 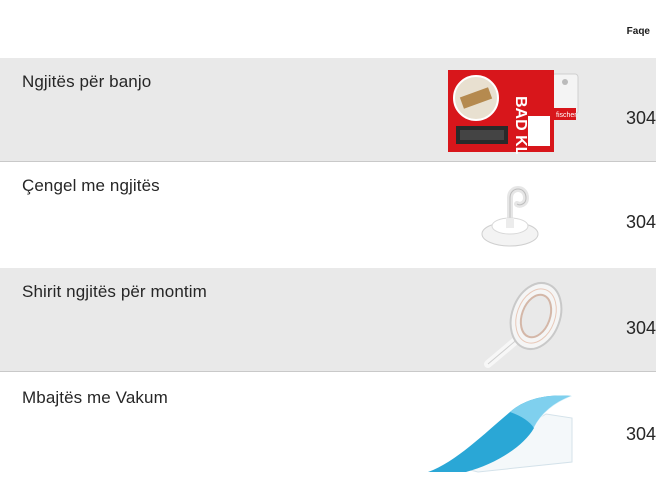 What do you see at coordinates (328, 371) in the screenshot?
I see `row-divider` at bounding box center [328, 371].